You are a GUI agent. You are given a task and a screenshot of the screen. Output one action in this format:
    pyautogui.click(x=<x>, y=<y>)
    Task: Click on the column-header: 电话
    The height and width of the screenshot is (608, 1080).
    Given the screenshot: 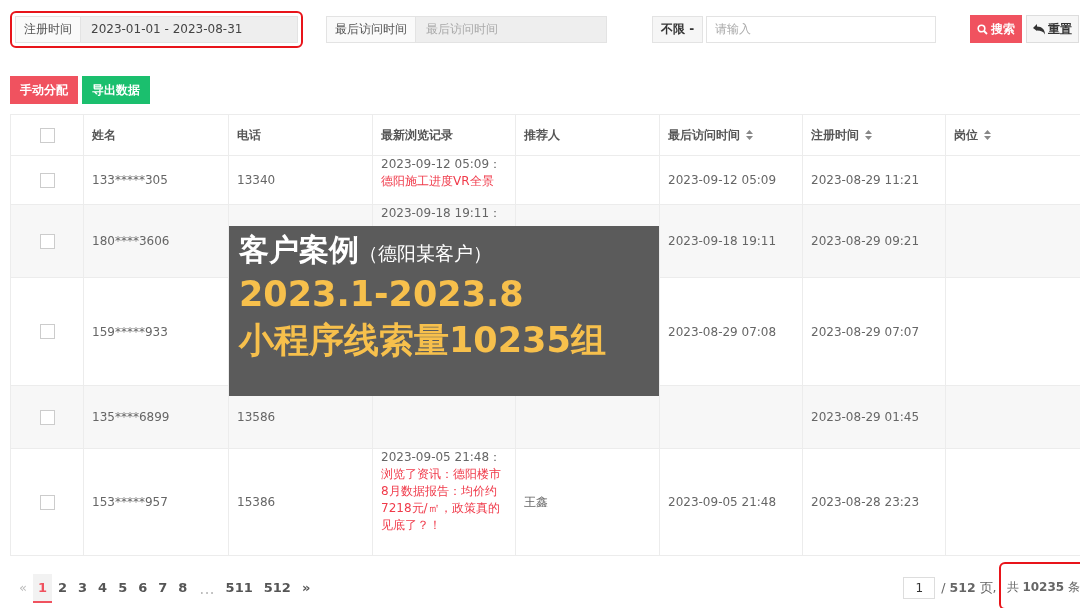 What is the action you would take?
    pyautogui.click(x=249, y=135)
    